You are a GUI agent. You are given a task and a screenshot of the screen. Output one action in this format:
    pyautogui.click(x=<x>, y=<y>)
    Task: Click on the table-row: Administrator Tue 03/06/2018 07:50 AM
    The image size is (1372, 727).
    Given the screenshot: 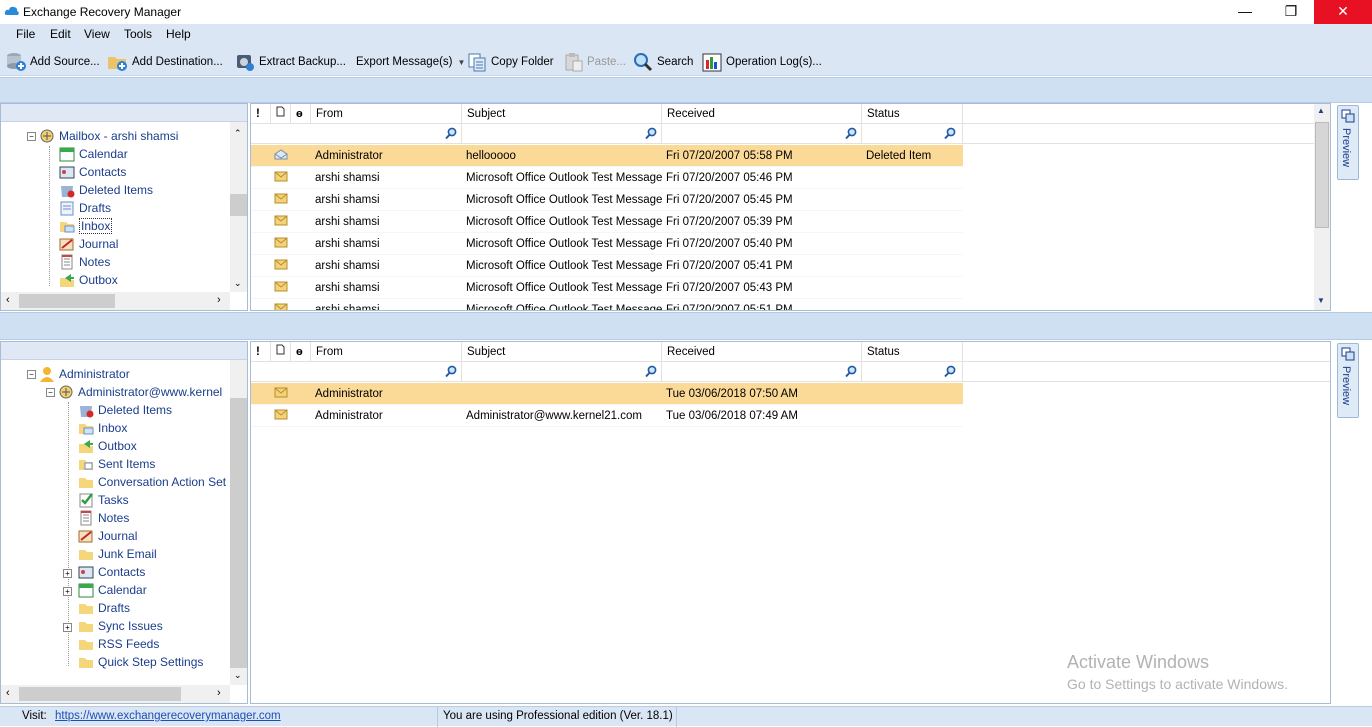 What is the action you would take?
    pyautogui.click(x=607, y=394)
    